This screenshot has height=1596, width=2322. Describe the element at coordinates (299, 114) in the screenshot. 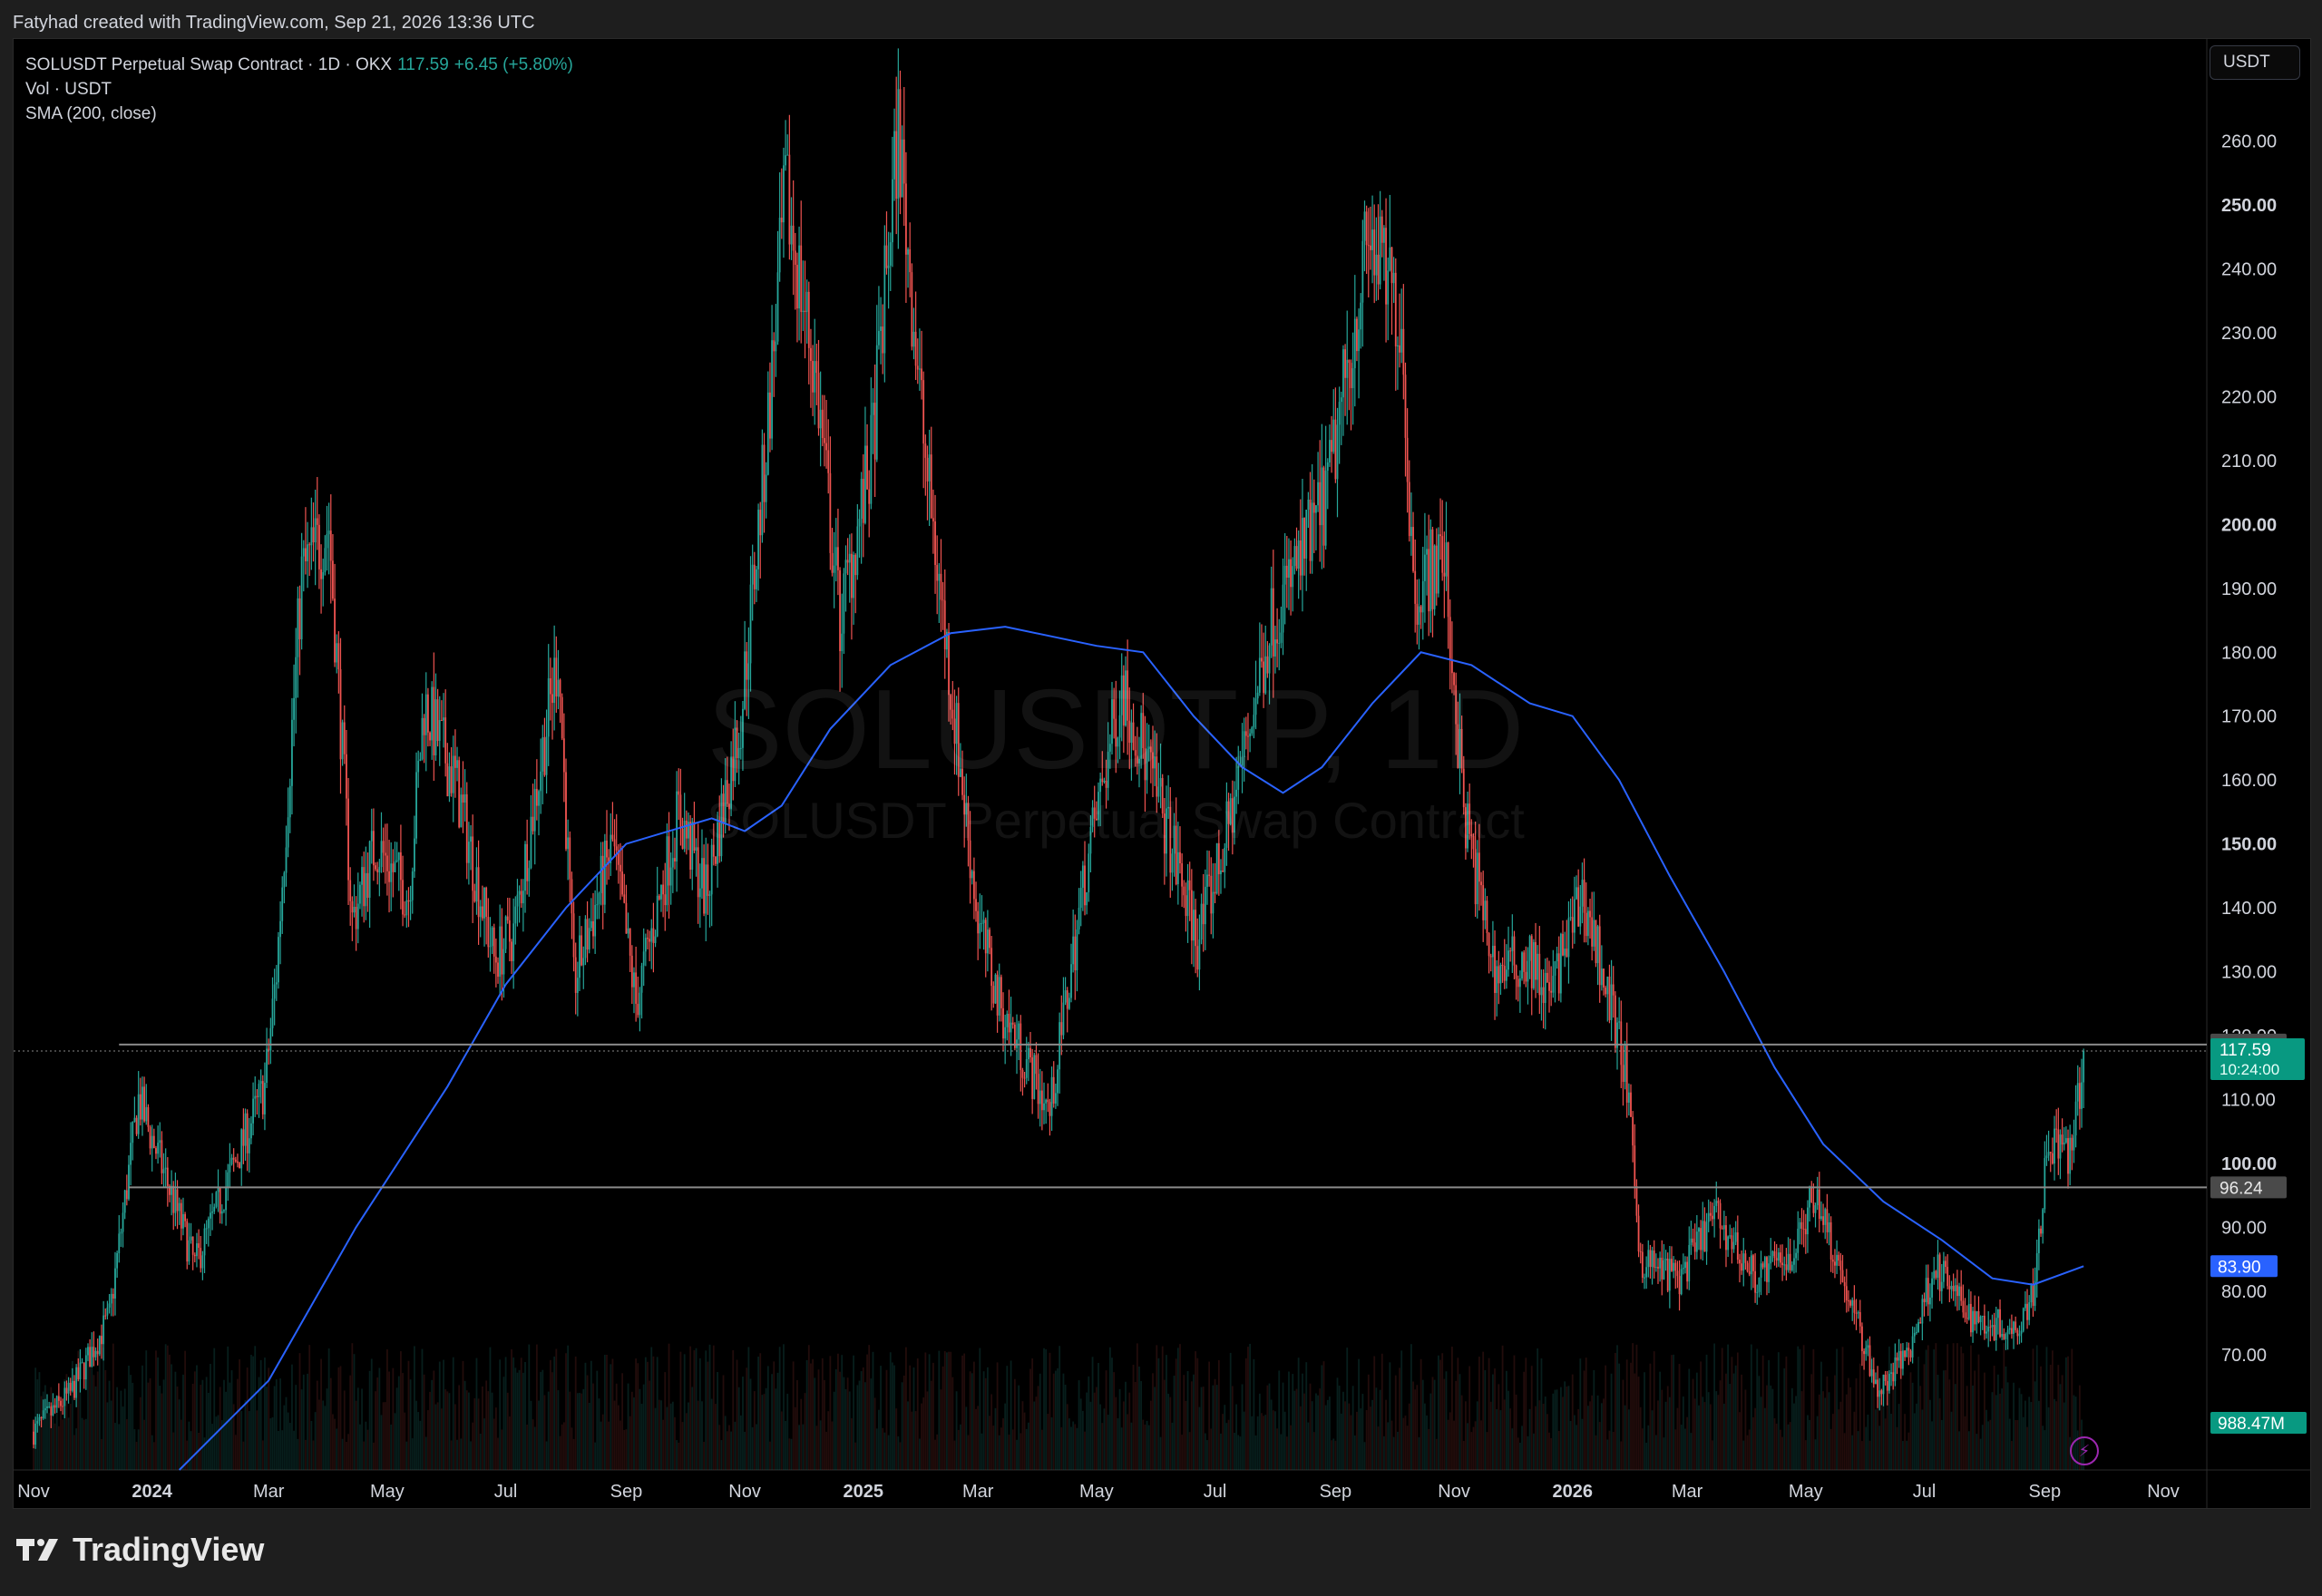

I see `legend-sma: SMA (200, close)` at that location.